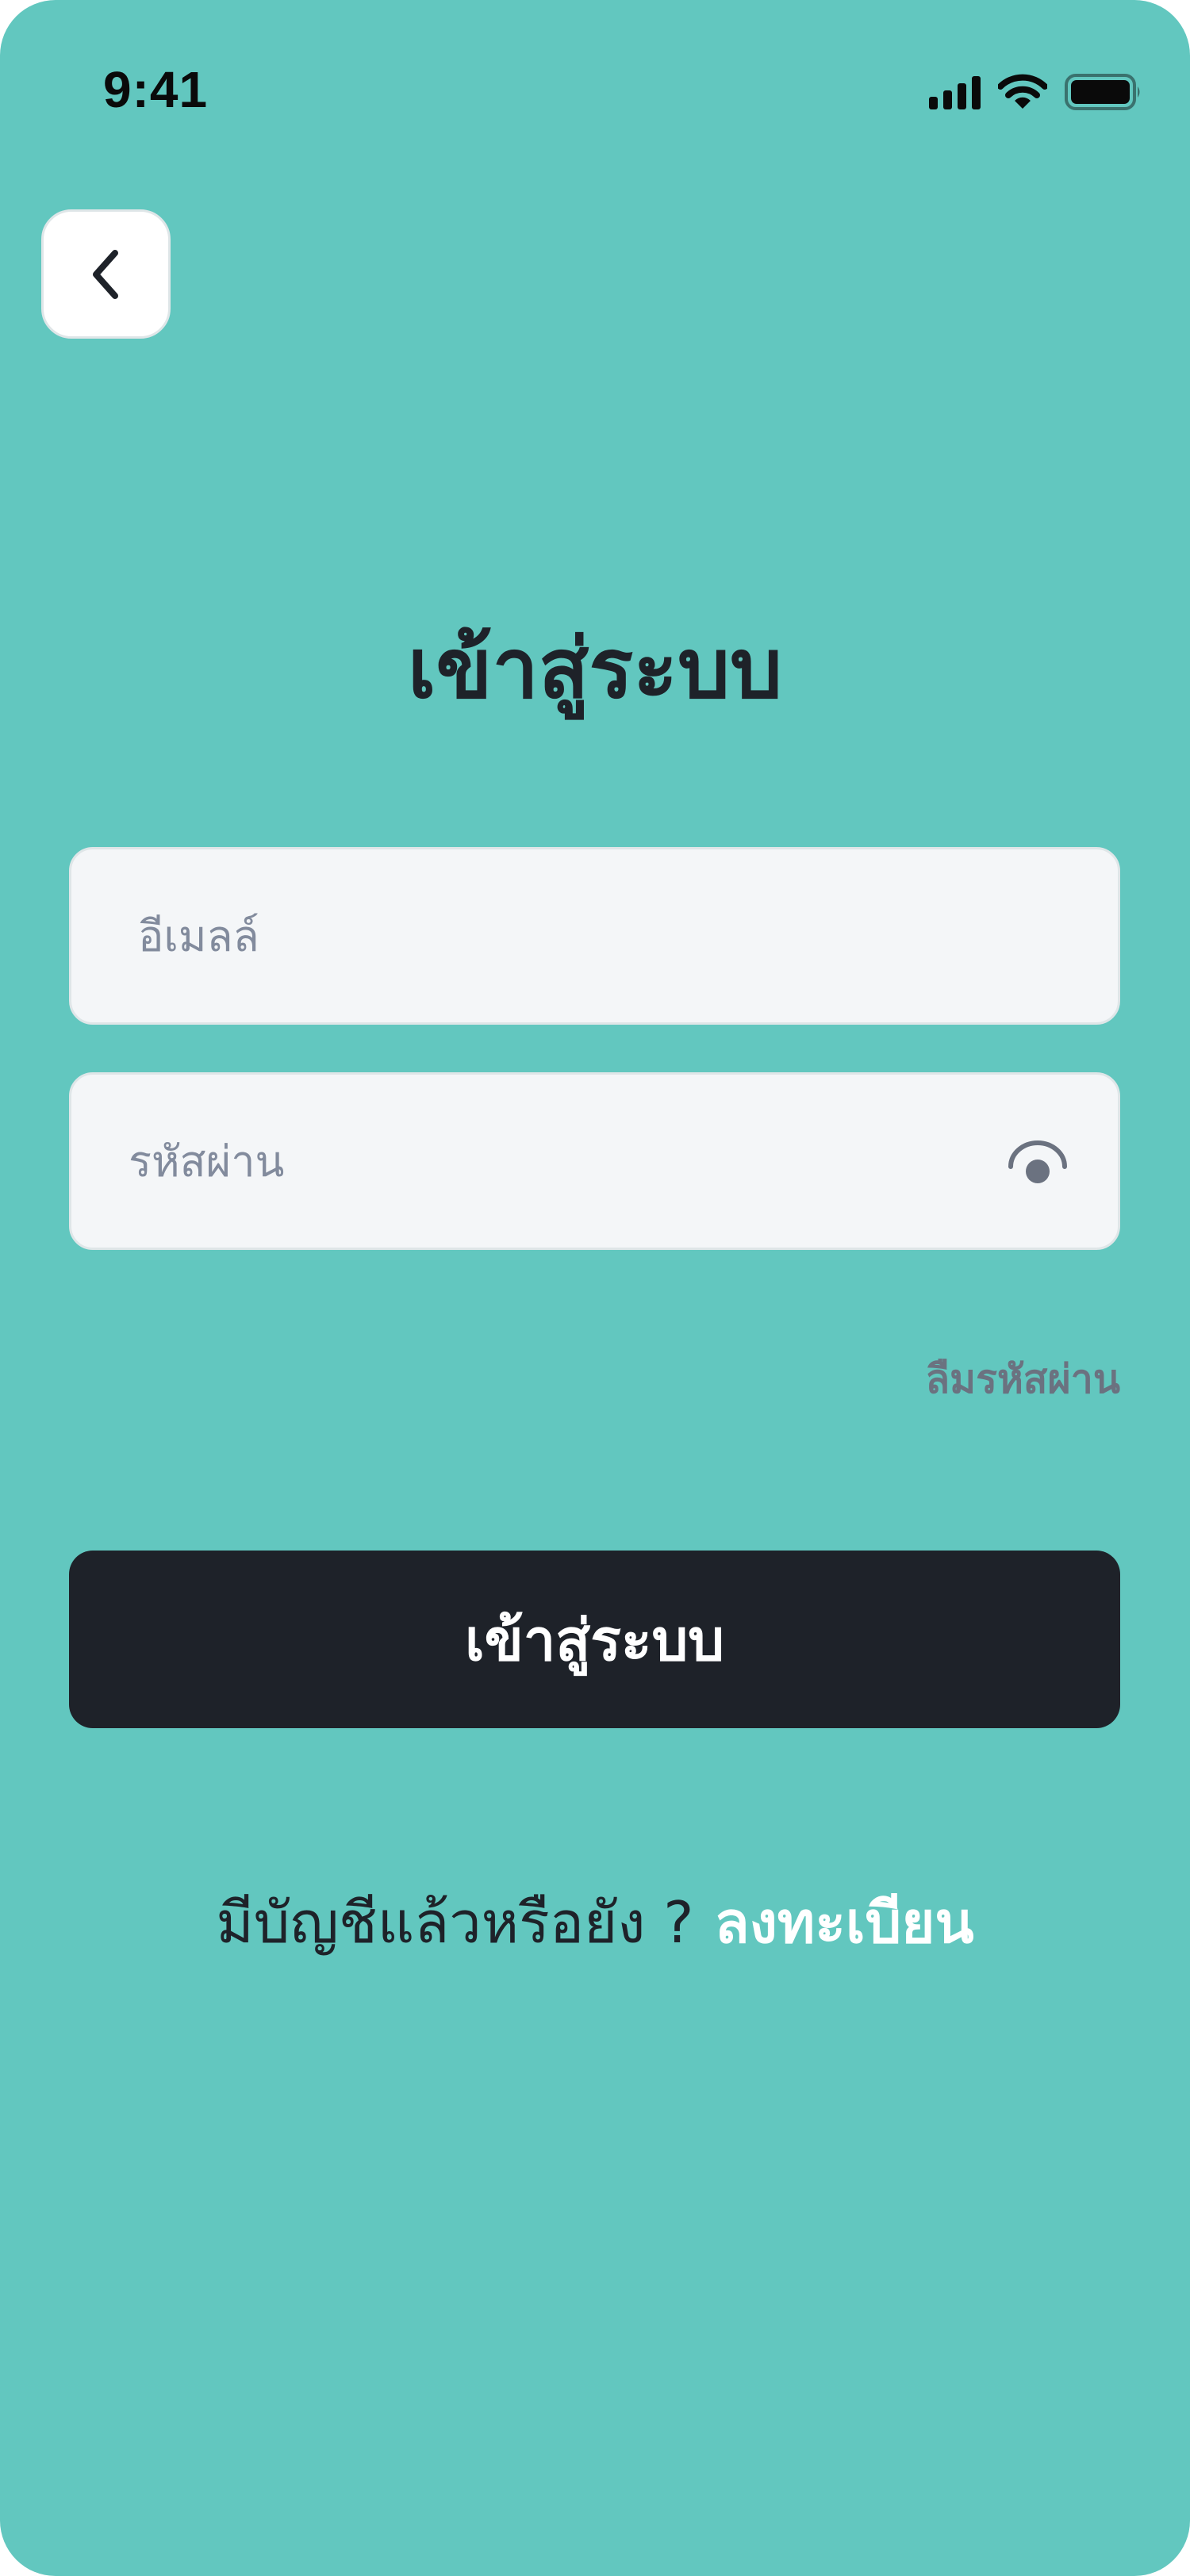  What do you see at coordinates (1022, 92) in the screenshot?
I see `wifi-icon` at bounding box center [1022, 92].